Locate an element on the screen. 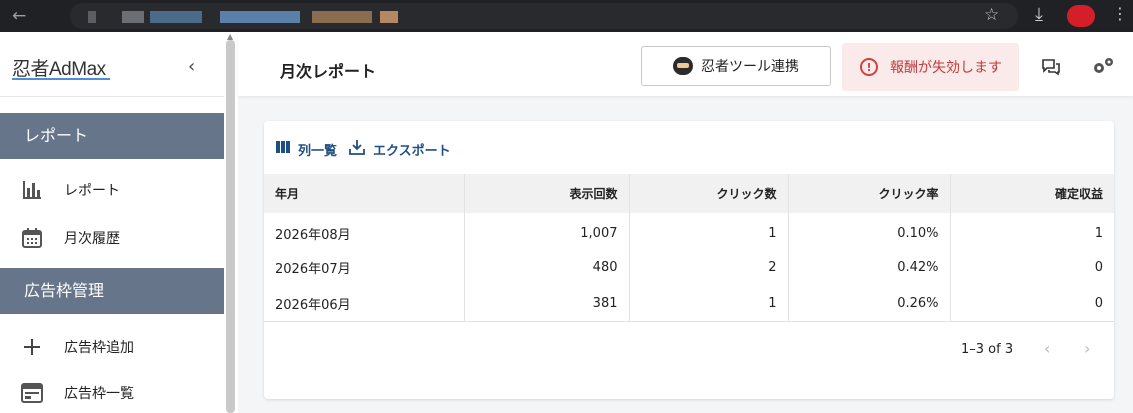 Image resolution: width=1133 pixels, height=413 pixels. cell-impressions: 480 is located at coordinates (547, 267).